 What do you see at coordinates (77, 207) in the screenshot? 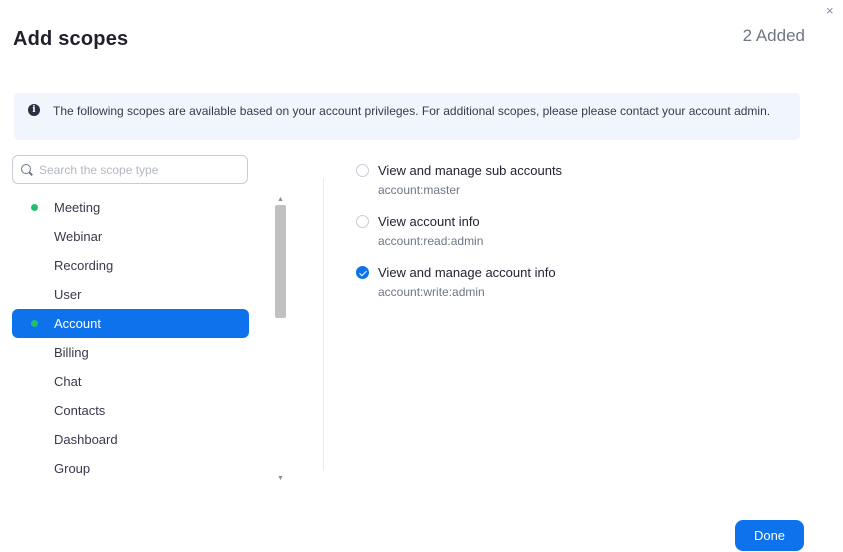
I see `category-label: Meeting` at bounding box center [77, 207].